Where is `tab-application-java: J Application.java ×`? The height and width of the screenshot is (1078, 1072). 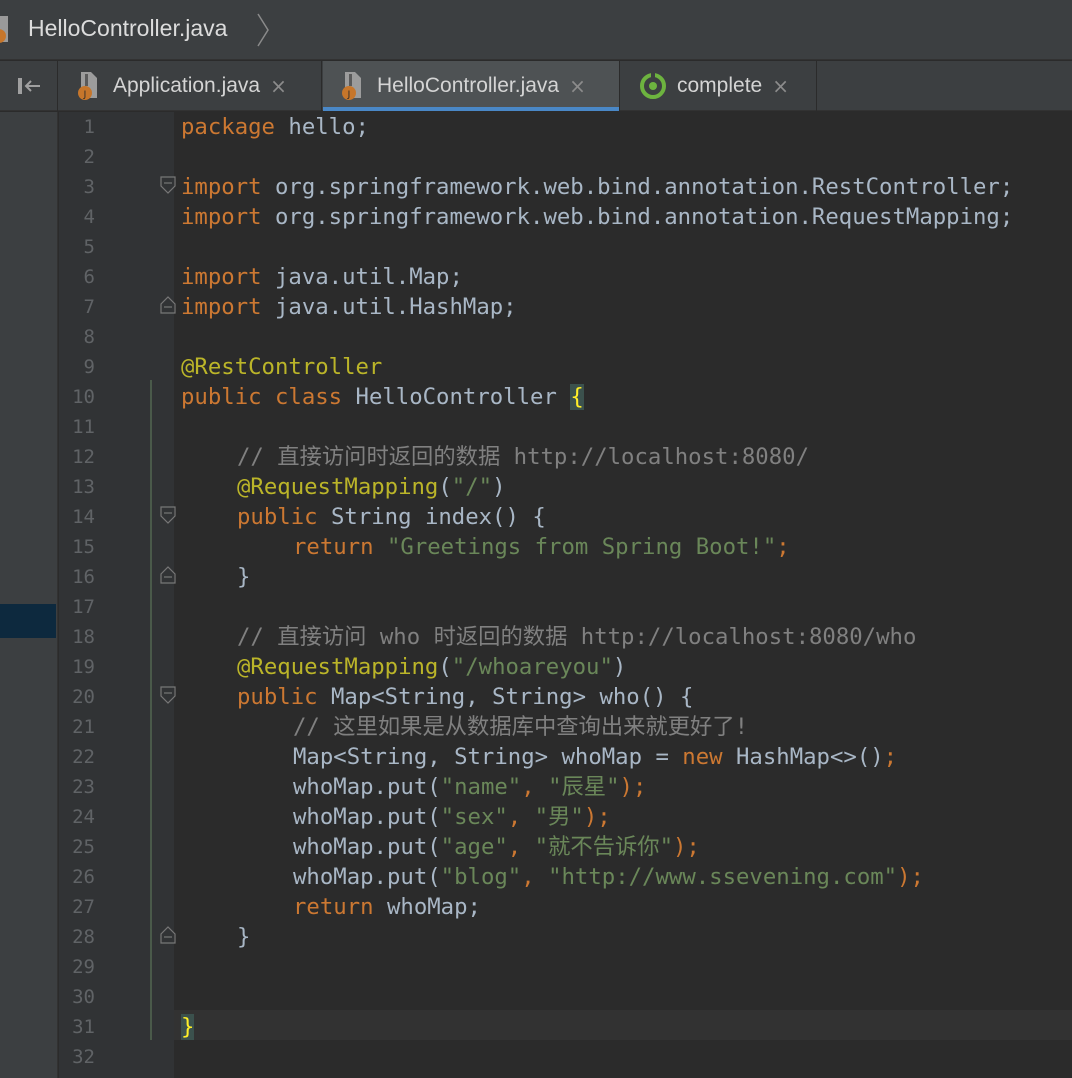 tab-application-java: J Application.java × is located at coordinates (190, 86).